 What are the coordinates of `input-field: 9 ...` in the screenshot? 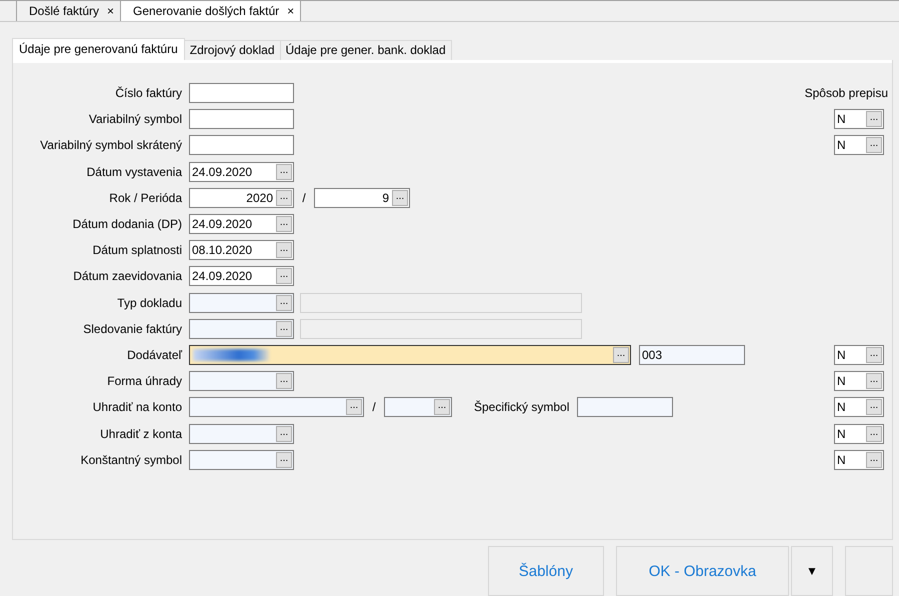 It's located at (362, 198).